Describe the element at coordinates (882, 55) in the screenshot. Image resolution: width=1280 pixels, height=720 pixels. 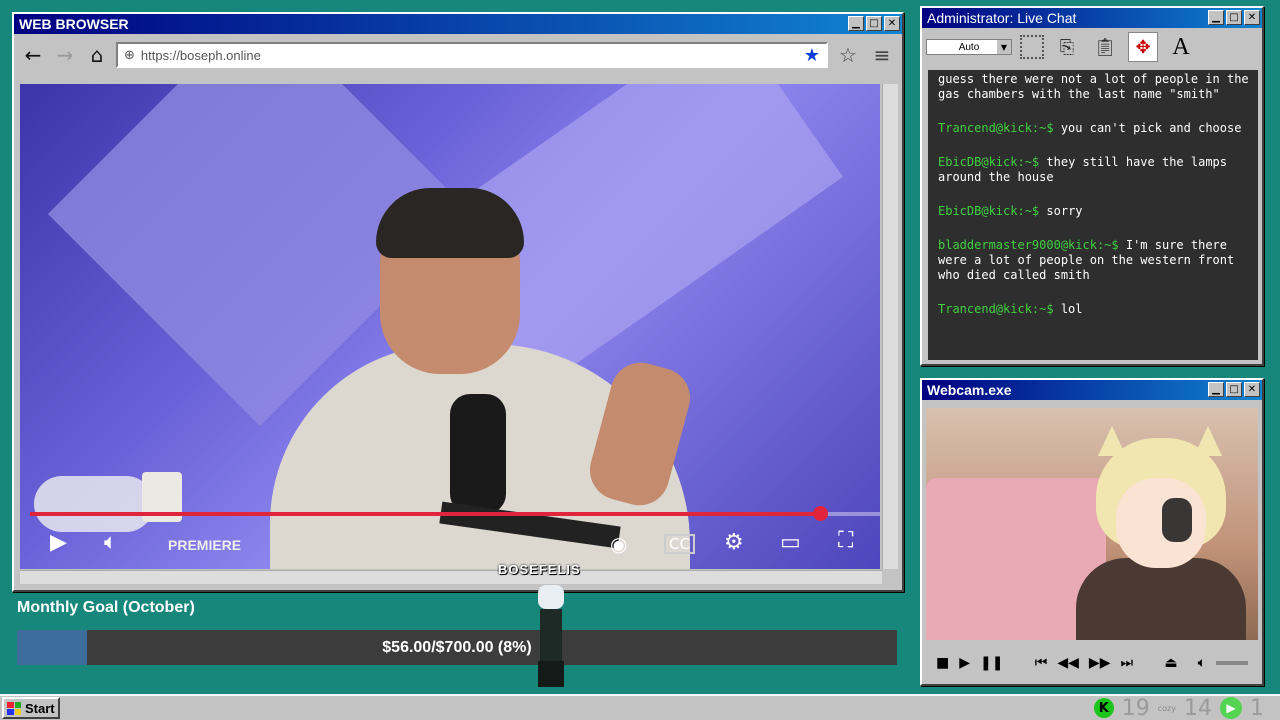
I see `menu-icon: ≡` at that location.